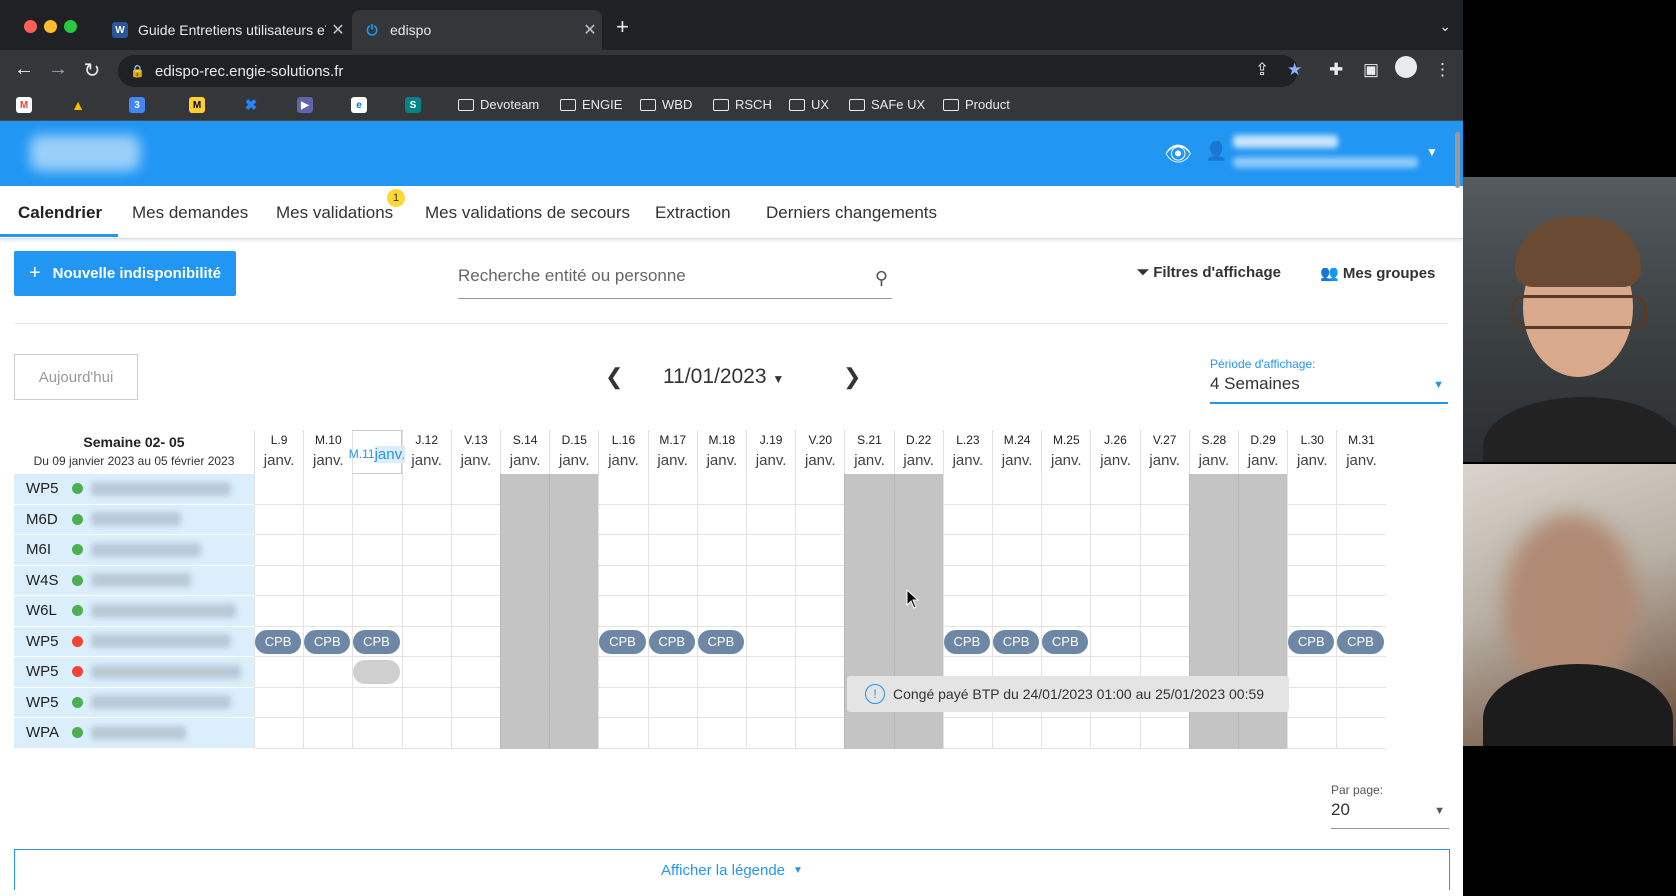 The width and height of the screenshot is (1676, 896). Describe the element at coordinates (24, 105) in the screenshot. I see `gmail-icon: M` at that location.